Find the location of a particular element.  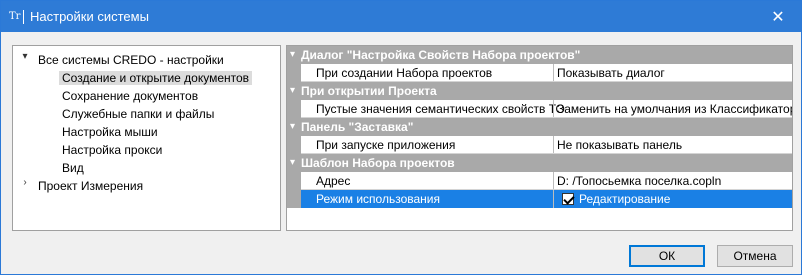

window-title: Настройки системы is located at coordinates (89, 16).